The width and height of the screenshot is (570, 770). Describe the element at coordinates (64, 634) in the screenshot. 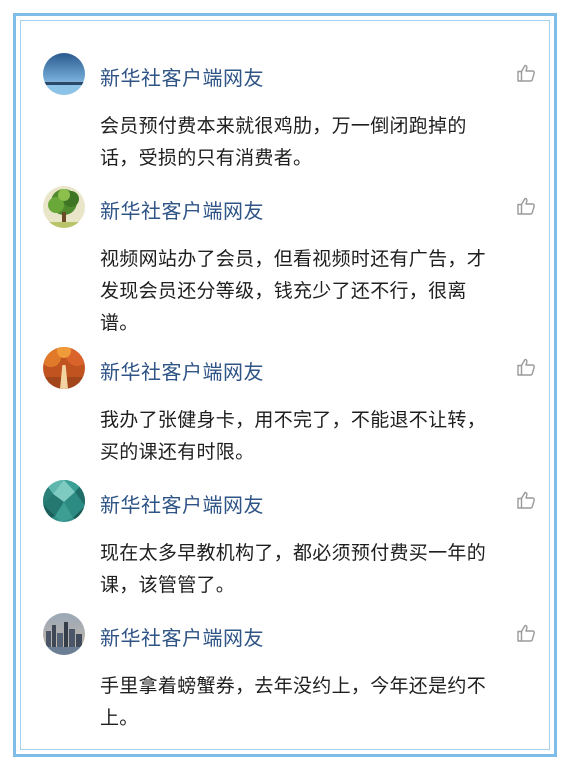

I see `city-skyline-avatar` at that location.